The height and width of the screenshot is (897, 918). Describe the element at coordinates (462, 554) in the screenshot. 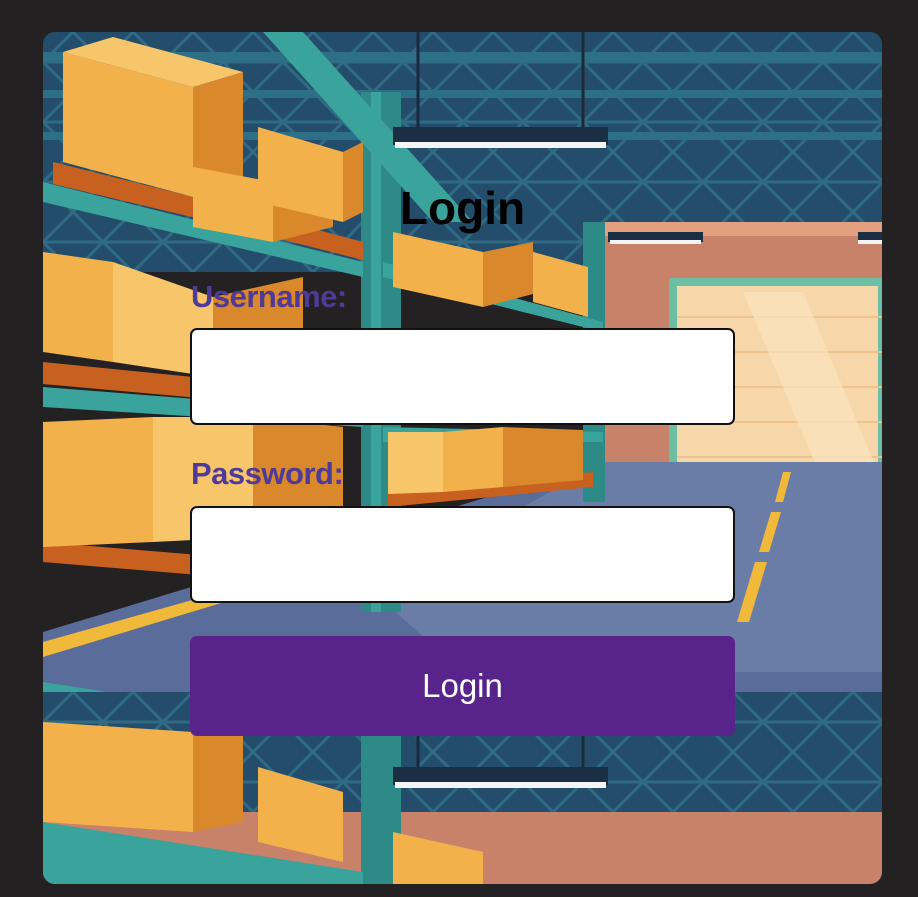

I see `password-input` at that location.